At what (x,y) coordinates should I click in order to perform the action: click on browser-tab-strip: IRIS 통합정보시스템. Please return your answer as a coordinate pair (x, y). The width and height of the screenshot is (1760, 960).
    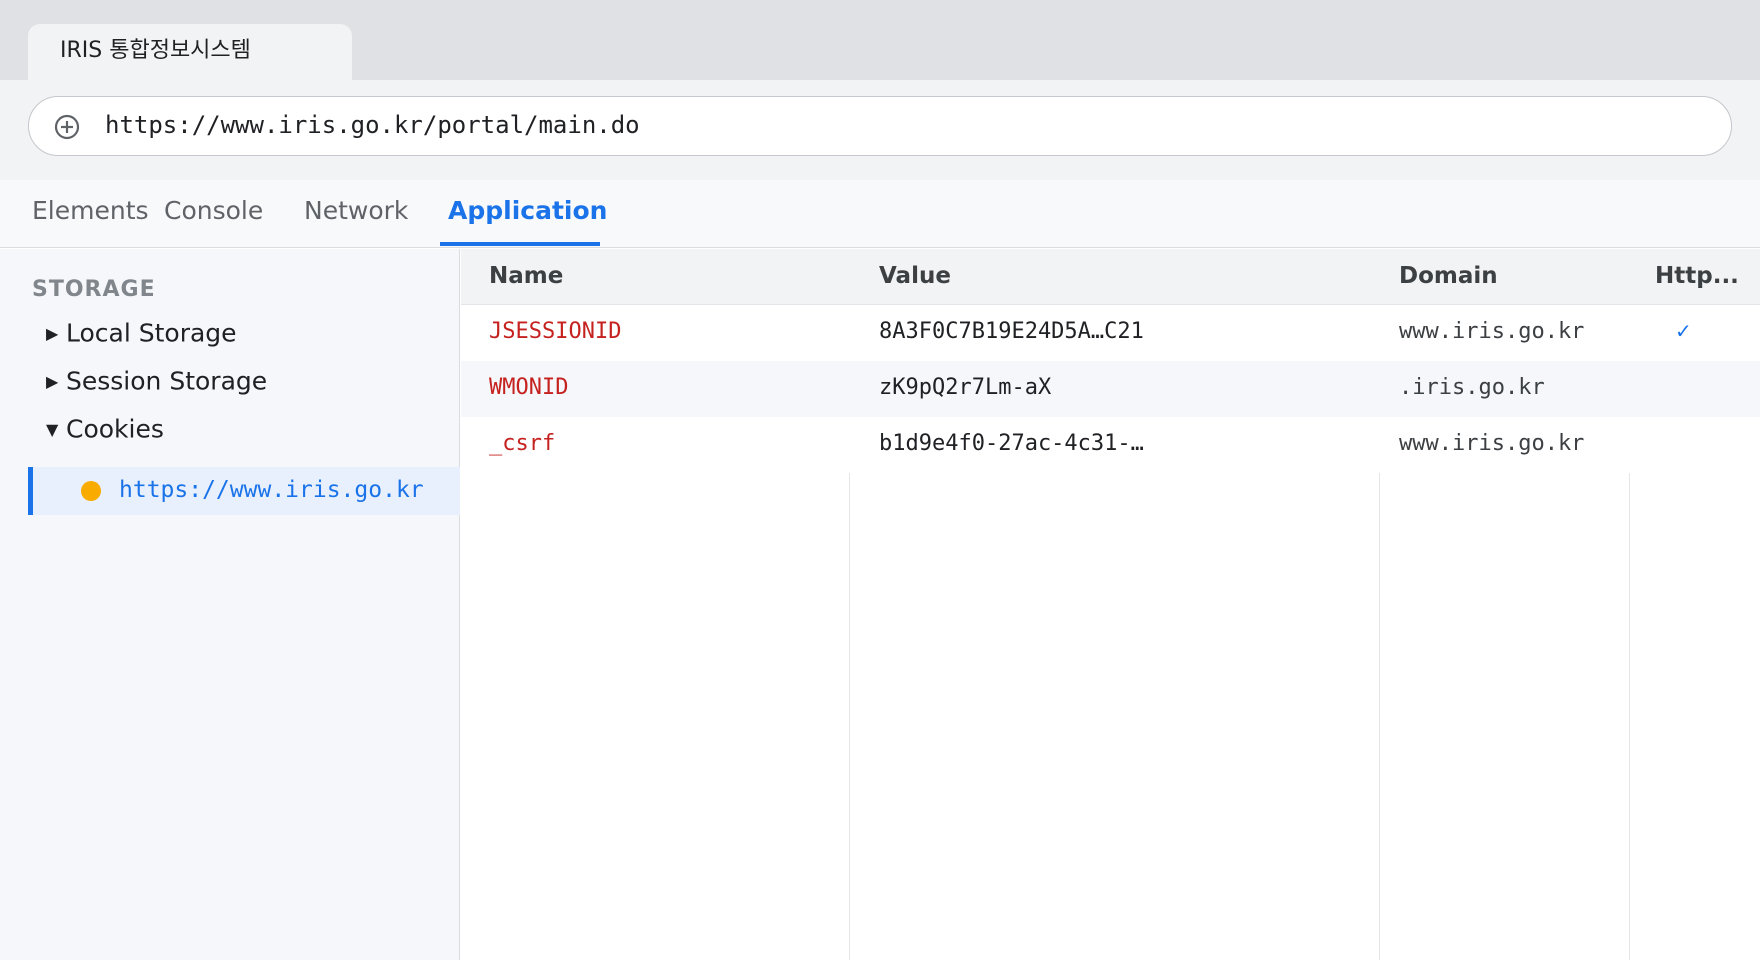
    Looking at the image, I should click on (880, 40).